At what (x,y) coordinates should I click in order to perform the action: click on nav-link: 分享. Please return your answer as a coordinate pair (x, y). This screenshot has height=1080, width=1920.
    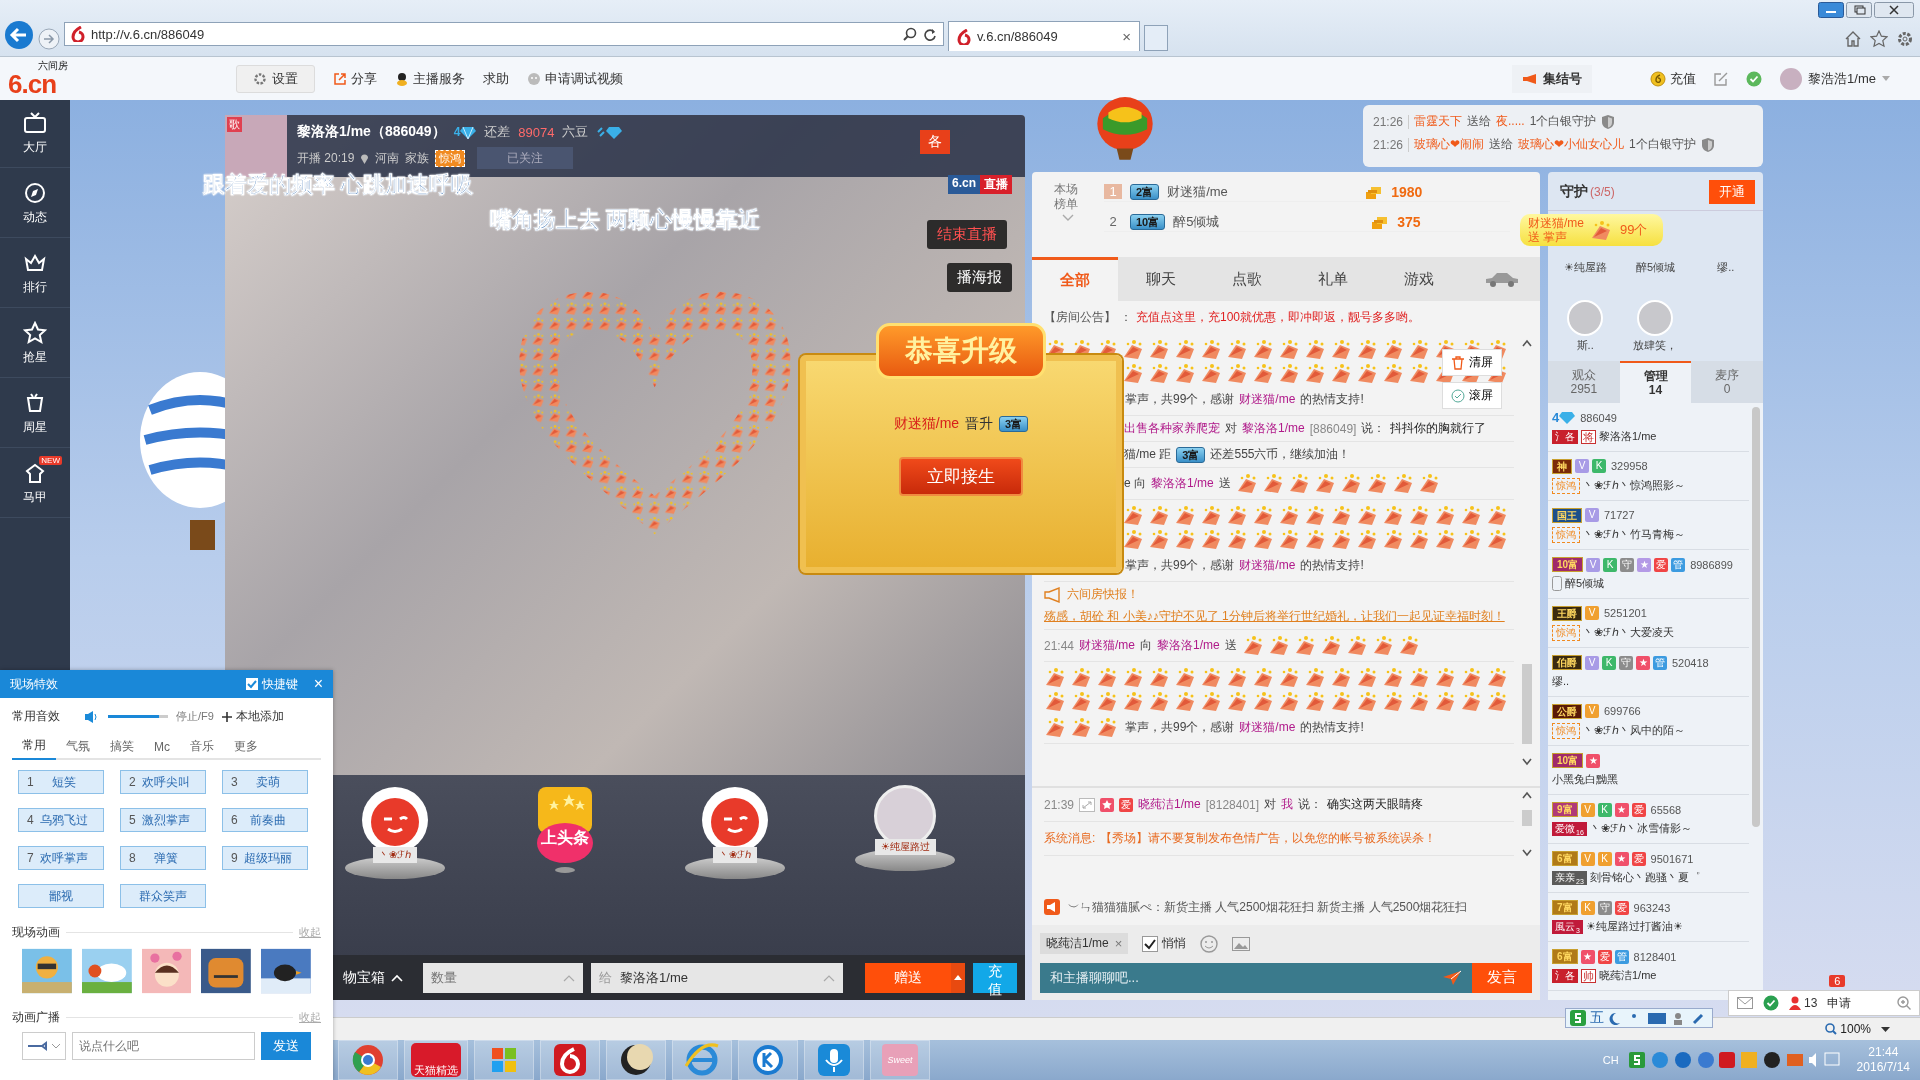
    Looking at the image, I should click on (355, 78).